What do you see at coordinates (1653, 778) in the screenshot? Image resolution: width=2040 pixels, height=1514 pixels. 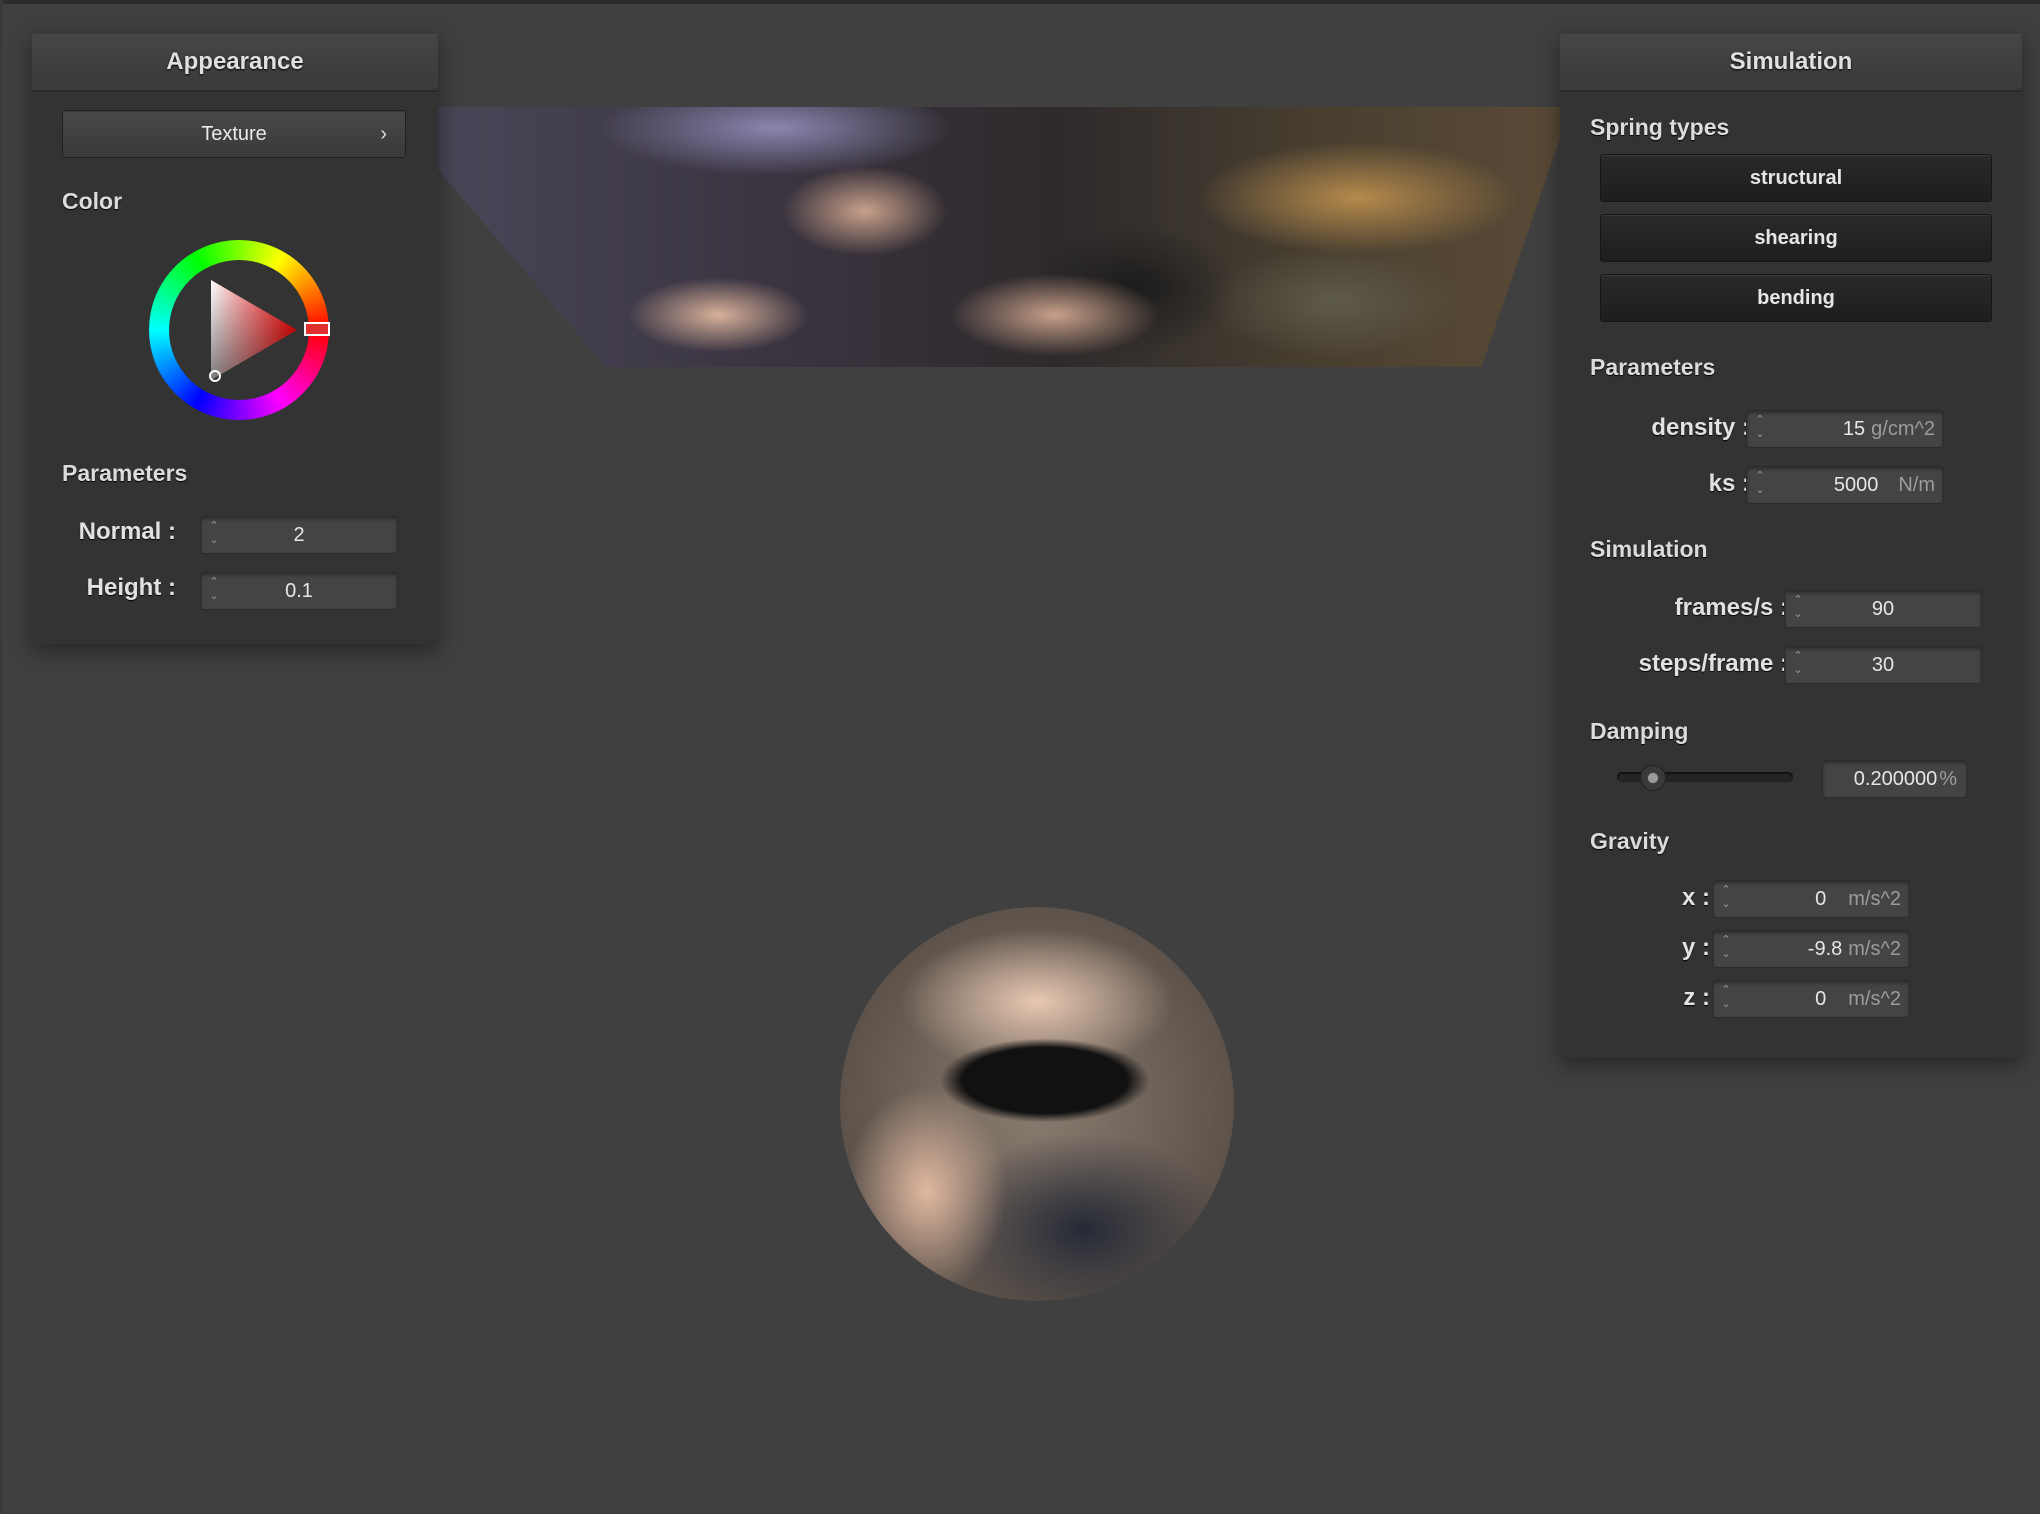 I see `damping-slider-handle` at bounding box center [1653, 778].